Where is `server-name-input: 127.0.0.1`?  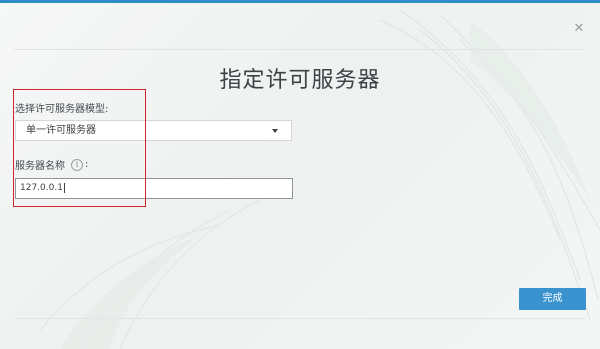 server-name-input: 127.0.0.1 is located at coordinates (154, 188).